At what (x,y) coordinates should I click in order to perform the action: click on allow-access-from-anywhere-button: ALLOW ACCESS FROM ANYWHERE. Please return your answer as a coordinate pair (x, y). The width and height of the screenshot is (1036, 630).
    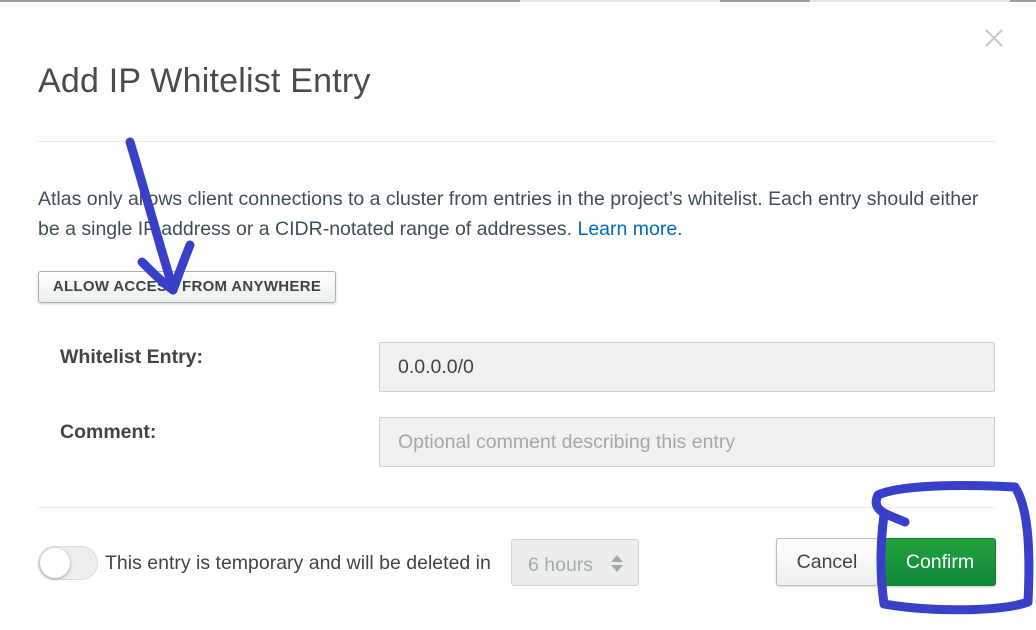
    Looking at the image, I should click on (187, 287).